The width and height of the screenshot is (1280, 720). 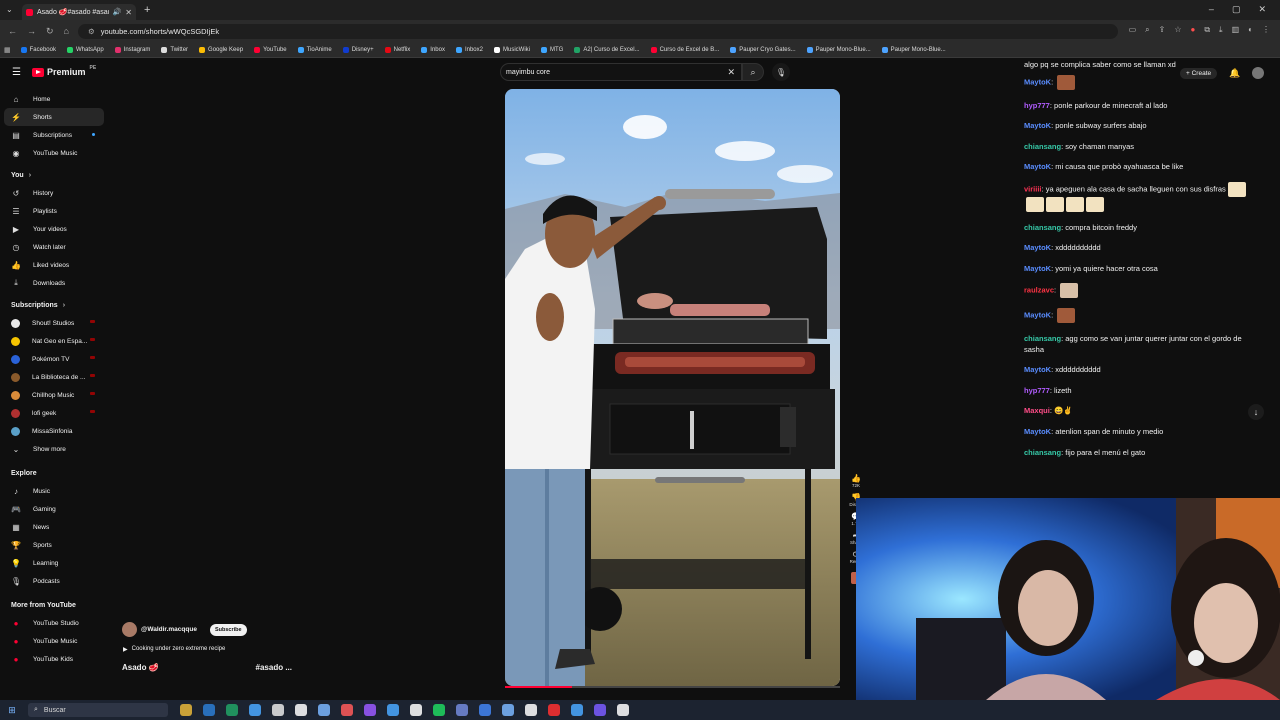 What do you see at coordinates (7, 50) in the screenshot?
I see `apps-icon: ▦` at bounding box center [7, 50].